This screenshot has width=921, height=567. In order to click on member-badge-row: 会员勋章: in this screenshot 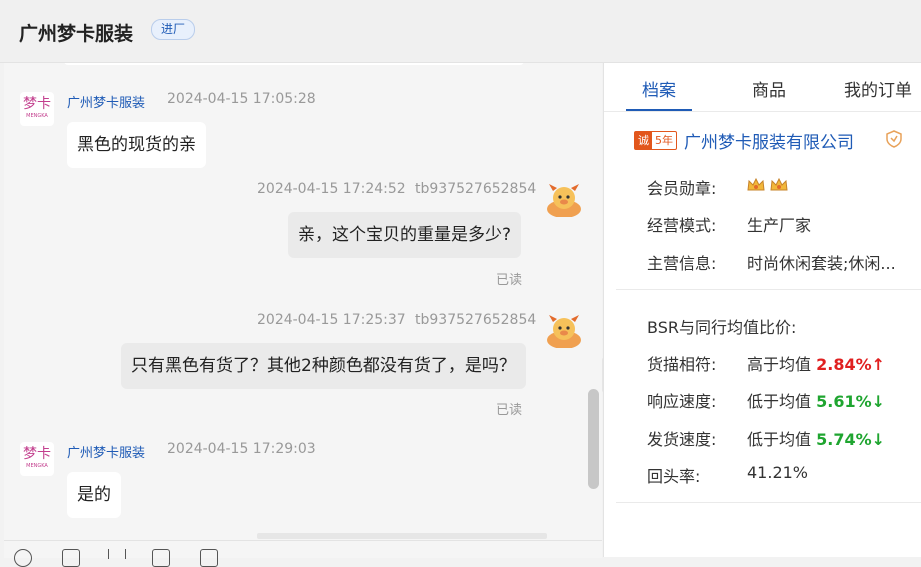, I will do `click(717, 187)`.